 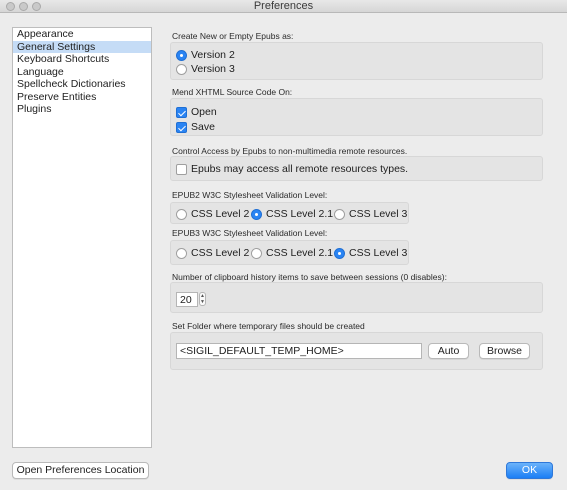 I want to click on version-3-option: Version 3, so click(x=205, y=69).